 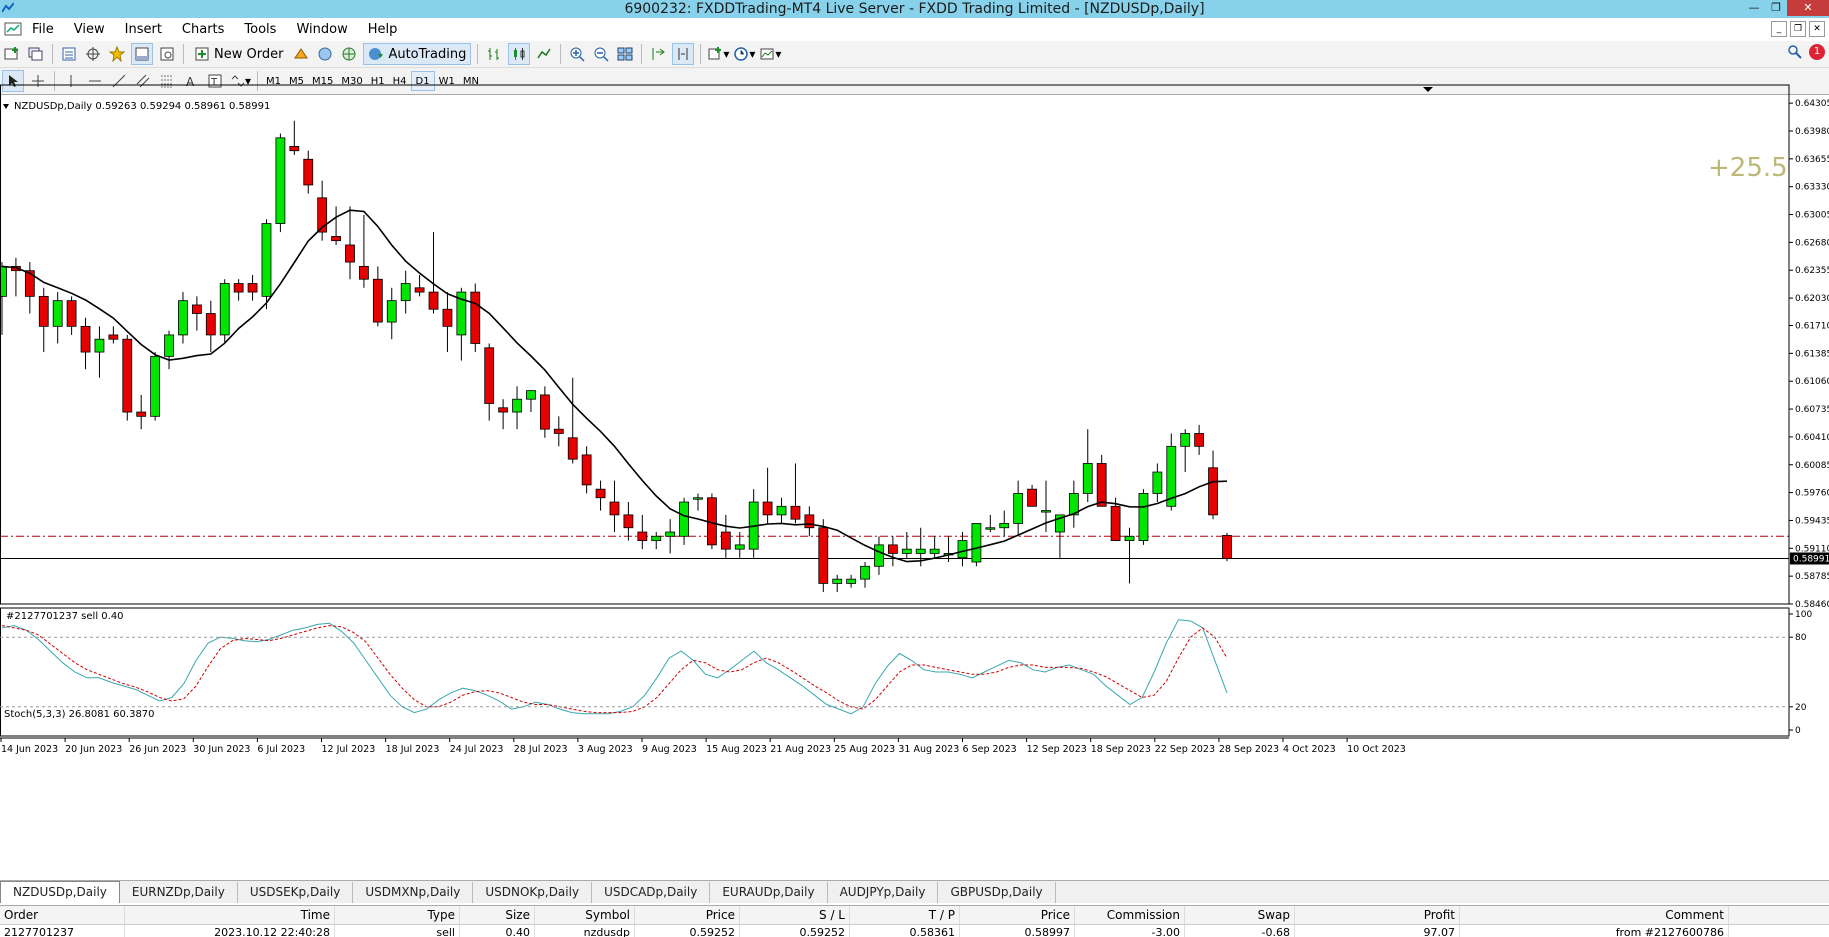 What do you see at coordinates (1779, 29) in the screenshot?
I see `mdi-minimize-button: _` at bounding box center [1779, 29].